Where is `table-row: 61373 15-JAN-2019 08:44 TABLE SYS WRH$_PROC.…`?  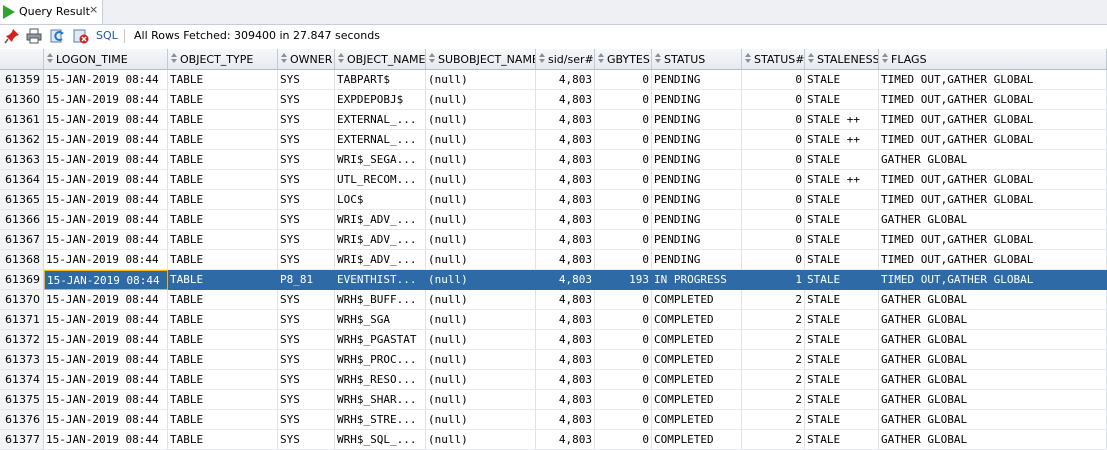
table-row: 61373 15-JAN-2019 08:44 TABLE SYS WRH$_PROC.… is located at coordinates (553, 360).